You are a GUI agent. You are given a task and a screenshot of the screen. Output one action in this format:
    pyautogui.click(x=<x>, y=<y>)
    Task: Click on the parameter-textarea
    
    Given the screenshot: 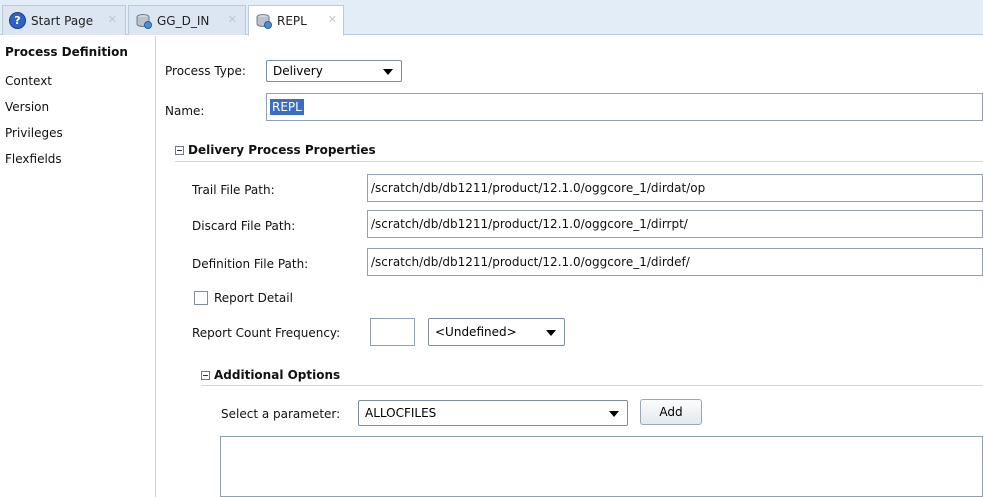 What is the action you would take?
    pyautogui.click(x=601, y=466)
    